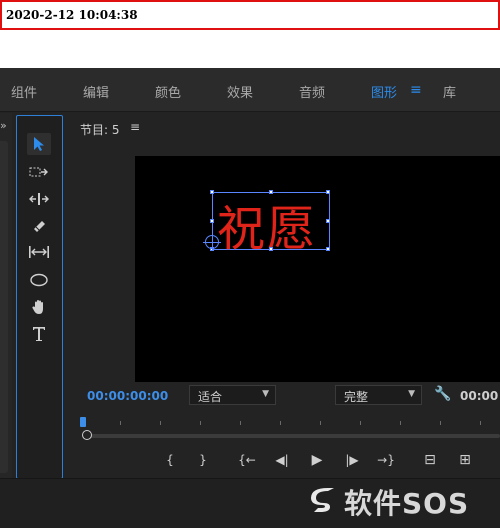 The height and width of the screenshot is (528, 500). What do you see at coordinates (292, 436) in the screenshot?
I see `scrubber-track` at bounding box center [292, 436].